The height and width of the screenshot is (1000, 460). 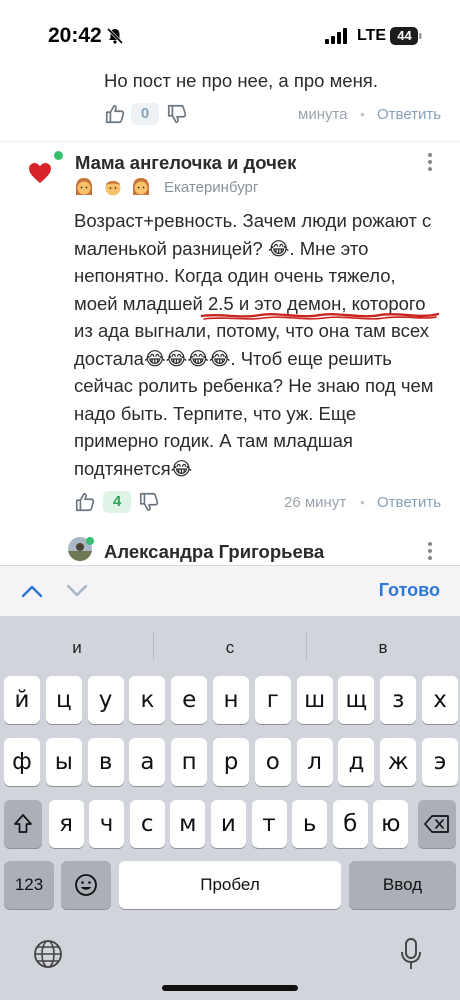 What do you see at coordinates (411, 954) in the screenshot?
I see `microphone-icon` at bounding box center [411, 954].